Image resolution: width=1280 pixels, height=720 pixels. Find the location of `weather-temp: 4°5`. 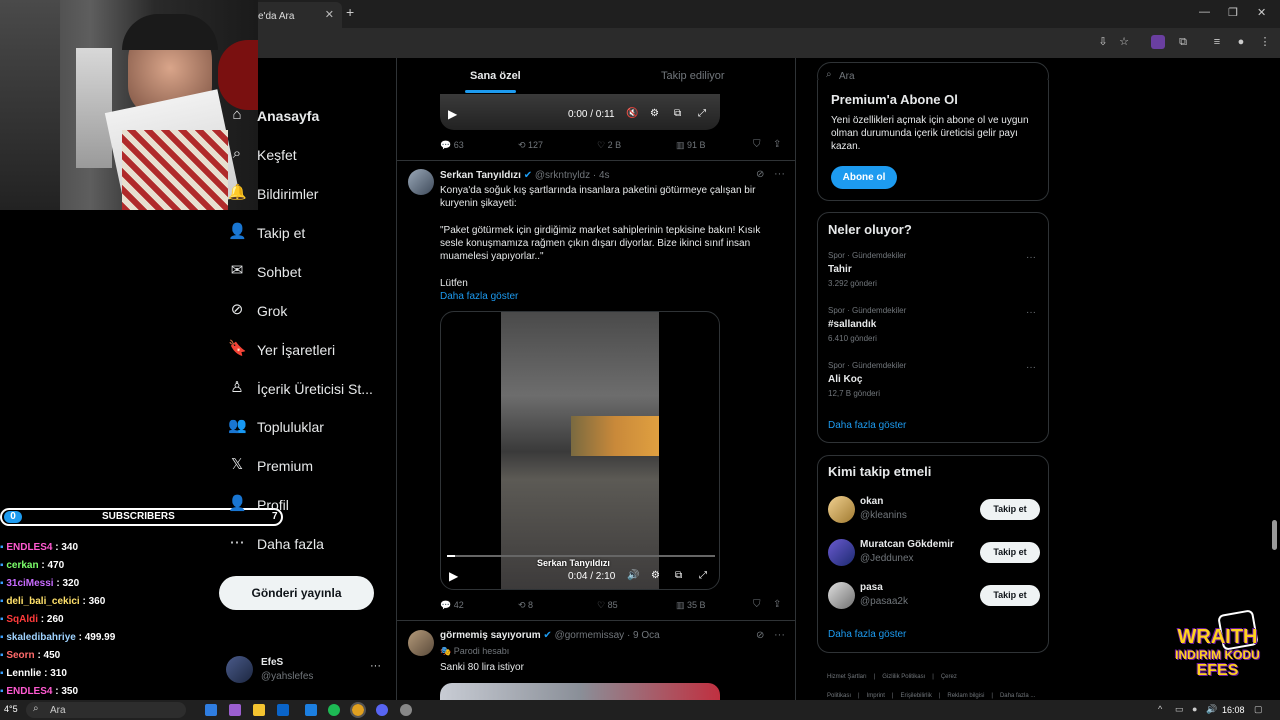

weather-temp: 4°5 is located at coordinates (11, 709).